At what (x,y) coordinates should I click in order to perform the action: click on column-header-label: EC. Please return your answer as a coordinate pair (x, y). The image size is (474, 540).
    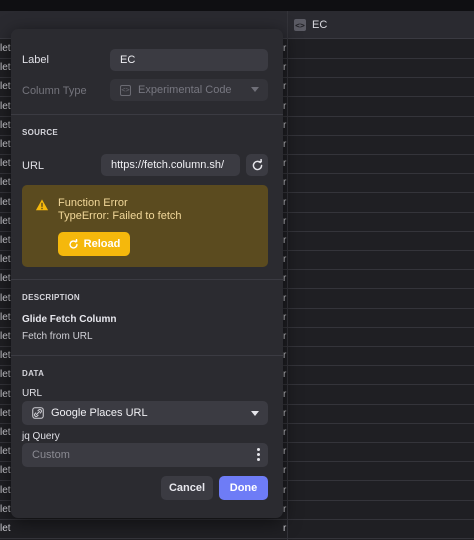
    Looking at the image, I should click on (320, 25).